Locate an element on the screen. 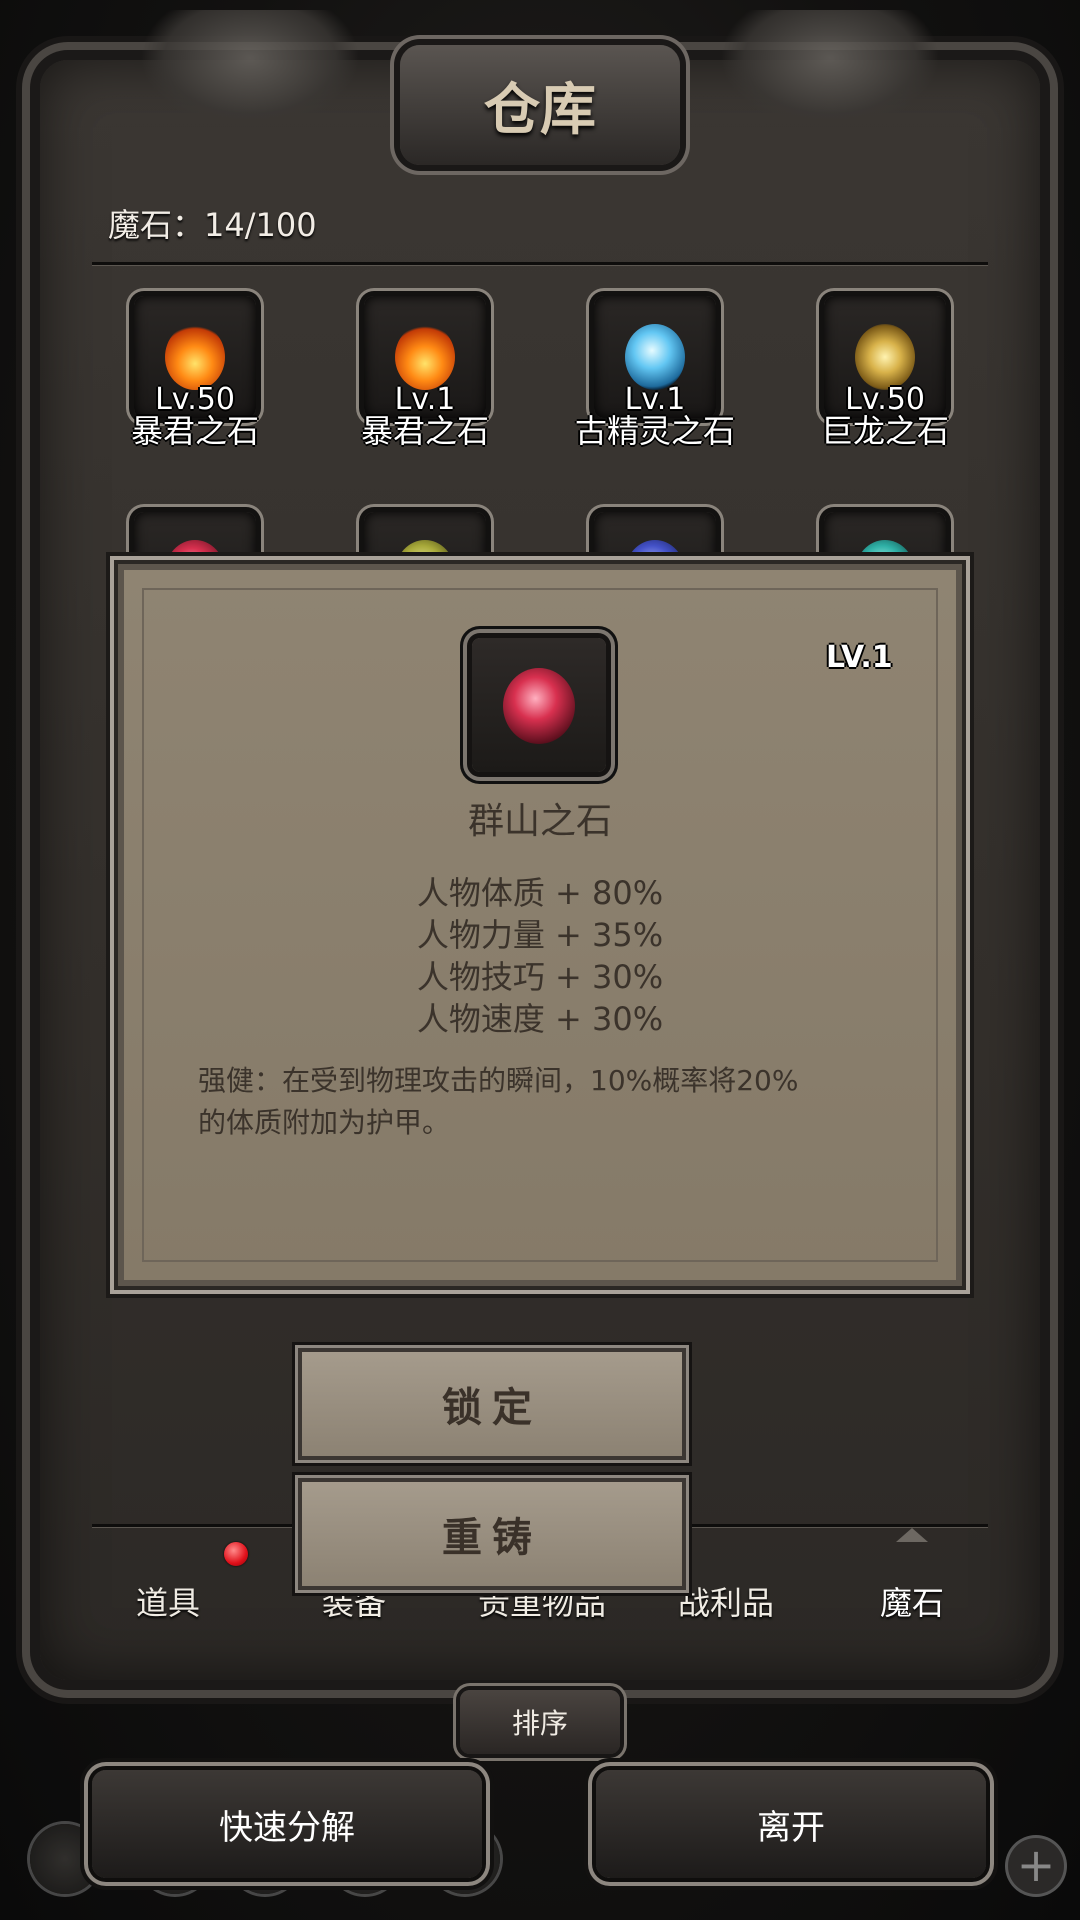  slot-name: 巨龙之石 is located at coordinates (884, 431).